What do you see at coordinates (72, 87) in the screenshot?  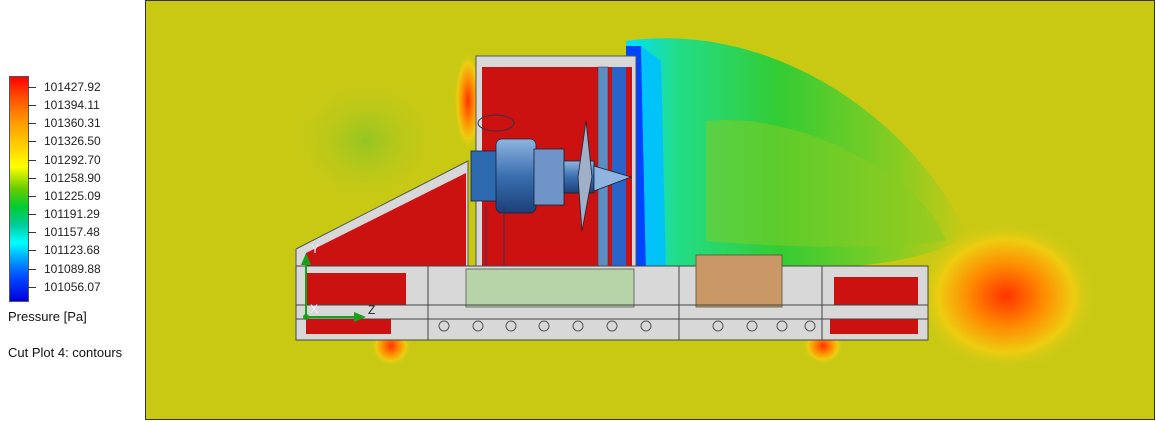 I see `legend-value: 101427.92` at bounding box center [72, 87].